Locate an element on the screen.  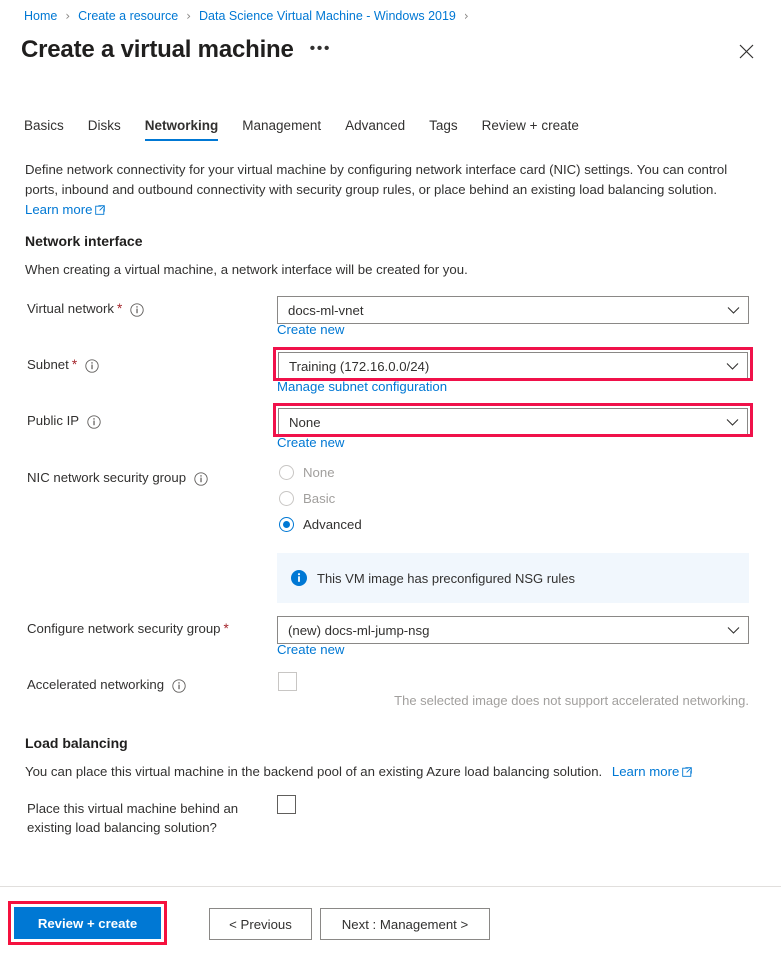
public-ip-dropdown: None is located at coordinates (513, 422).